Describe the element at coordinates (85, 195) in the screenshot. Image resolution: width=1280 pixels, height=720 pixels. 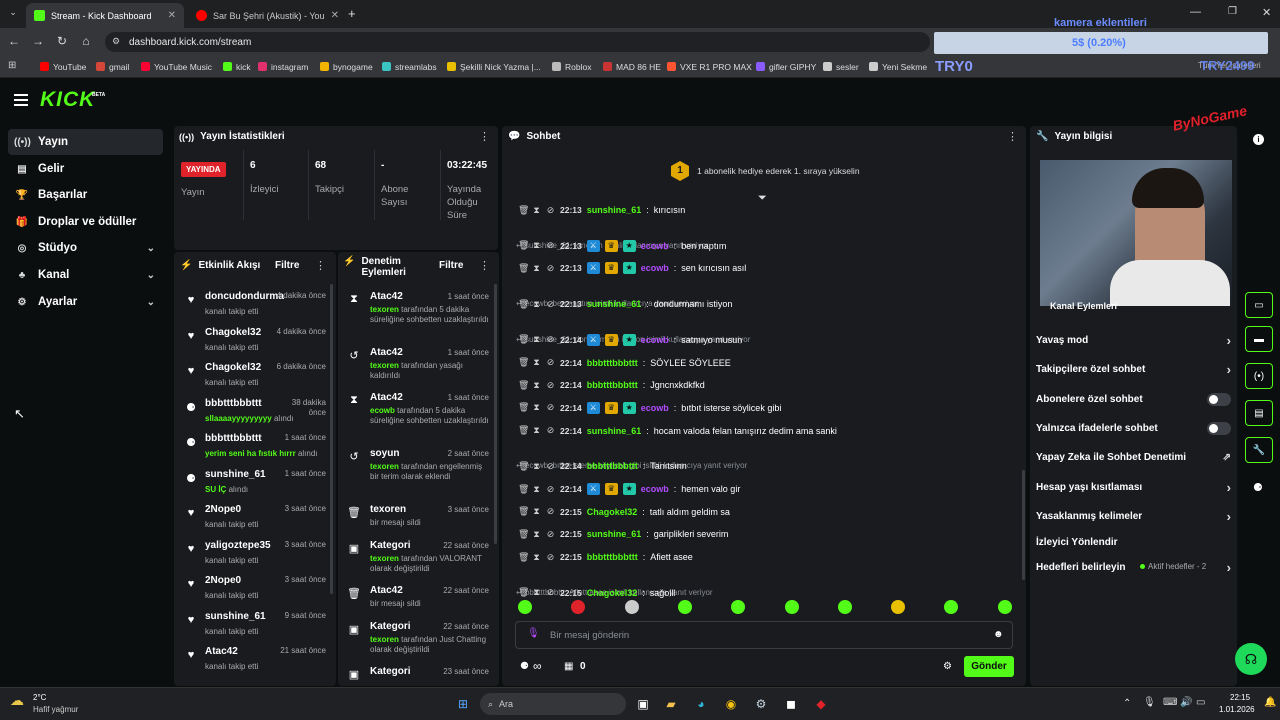
I see `sidebar-item-başarılar: 🏆 Başarılar` at that location.